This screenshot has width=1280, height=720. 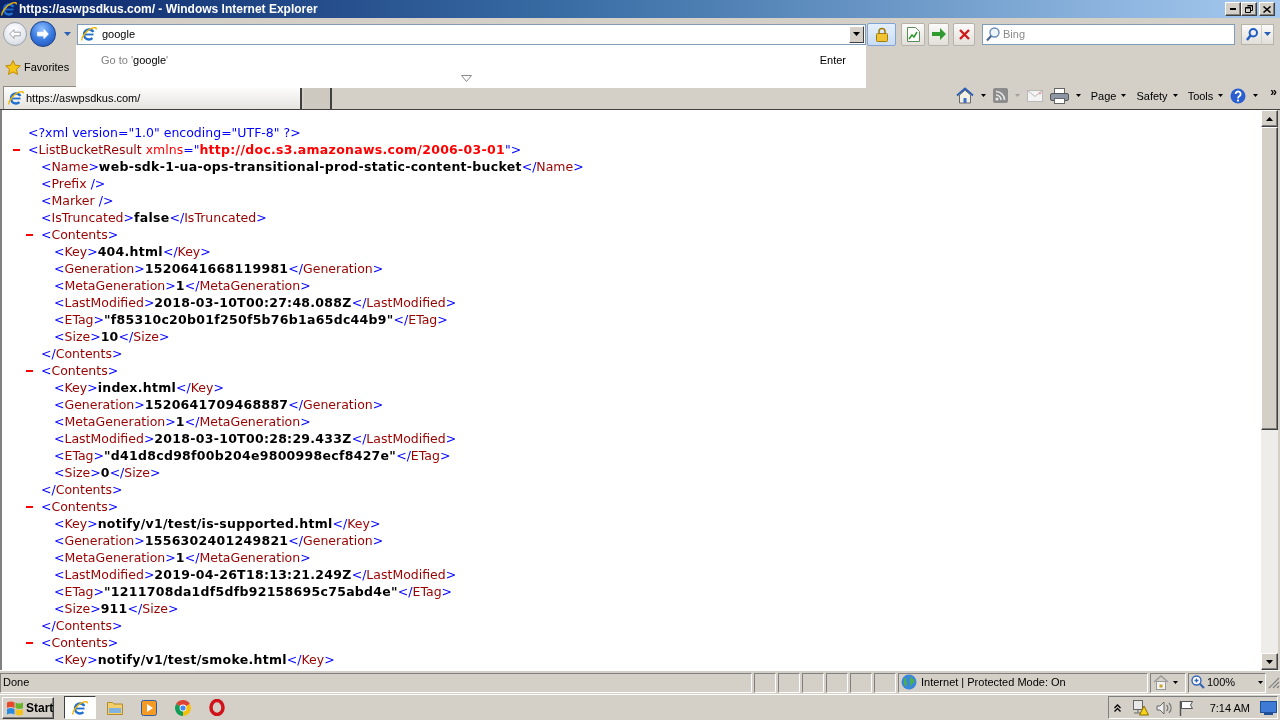 I want to click on scroll-down-button, so click(x=1269, y=661).